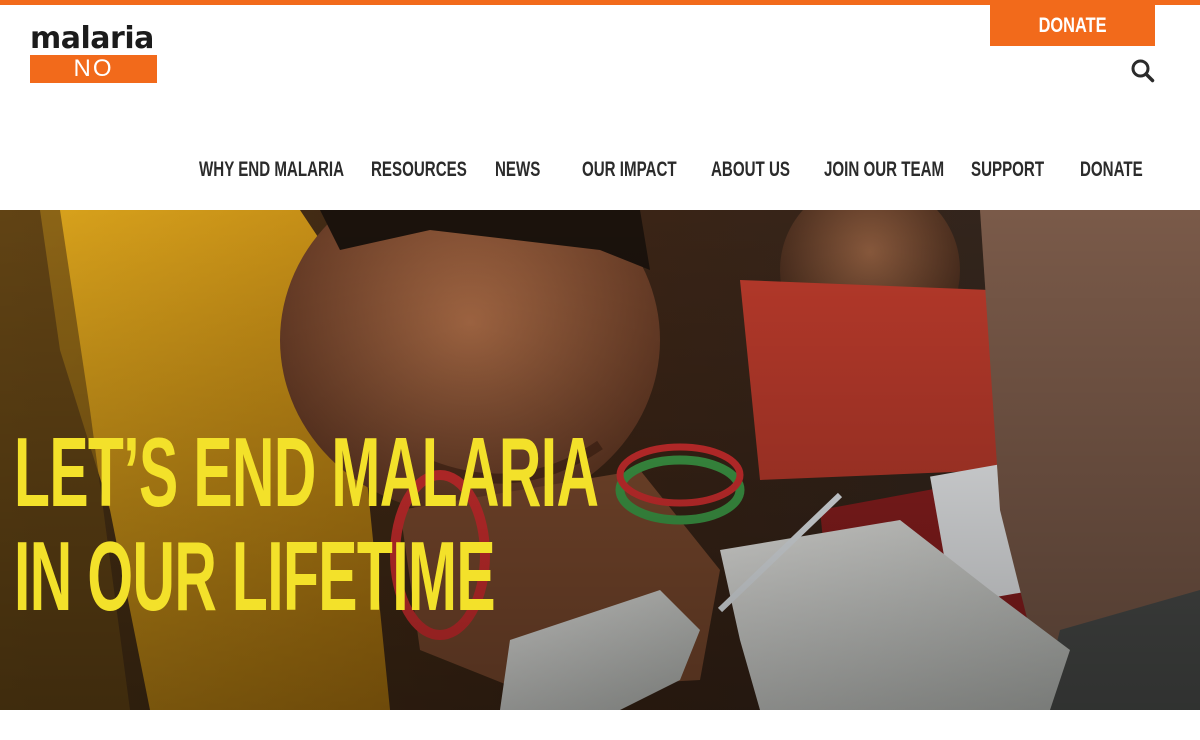  What do you see at coordinates (1008, 169) in the screenshot?
I see `nav-label: SUPPORT` at bounding box center [1008, 169].